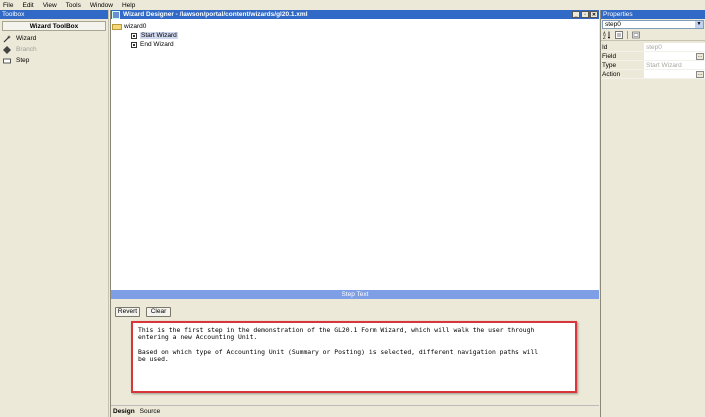 This screenshot has width=705, height=417. What do you see at coordinates (158, 312) in the screenshot?
I see `clear-button: Clear` at bounding box center [158, 312].